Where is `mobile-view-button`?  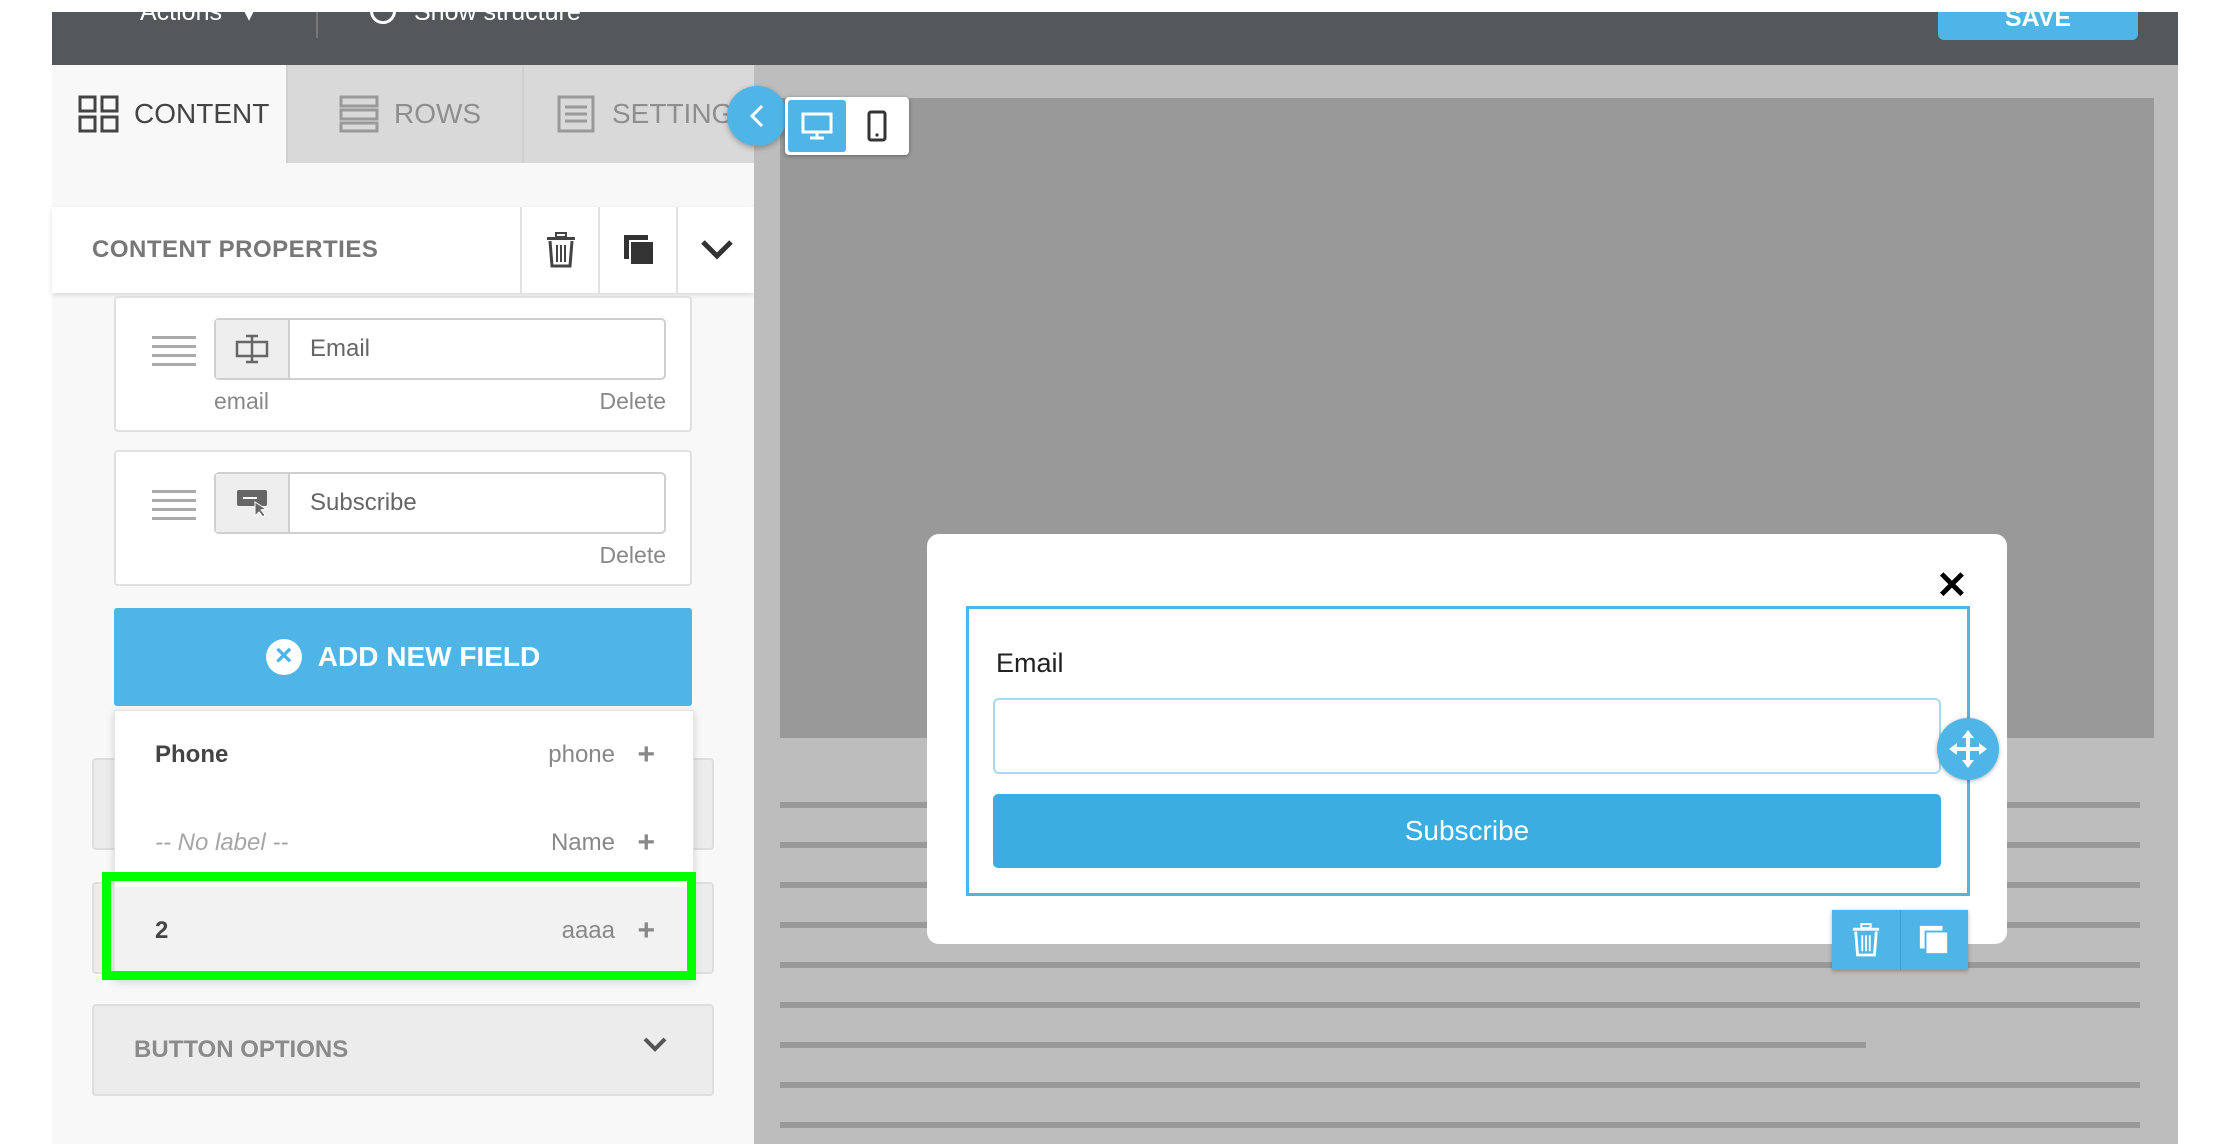 mobile-view-button is located at coordinates (877, 126).